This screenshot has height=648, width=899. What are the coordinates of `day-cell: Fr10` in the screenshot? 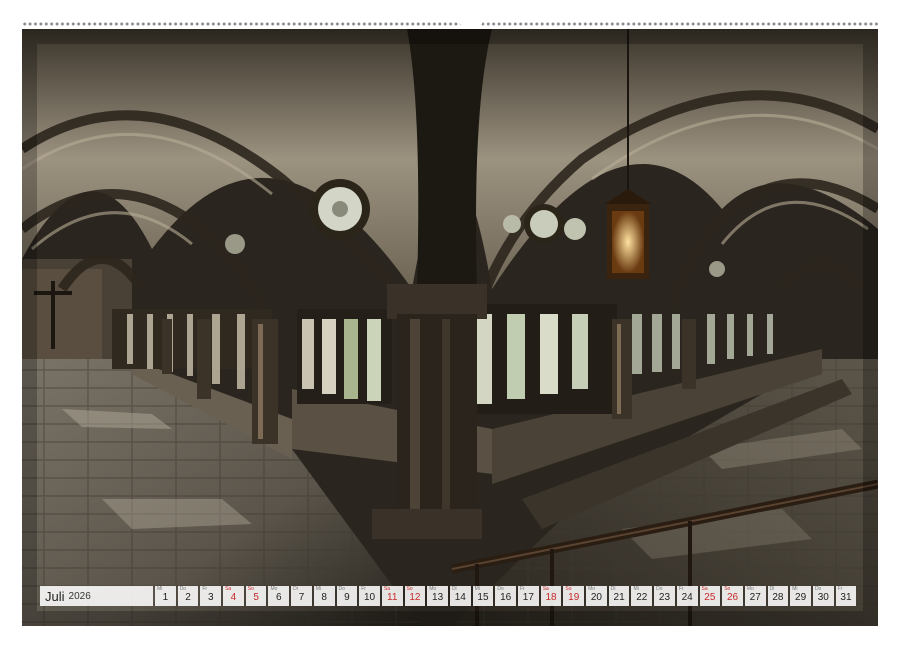 It's located at (369, 596).